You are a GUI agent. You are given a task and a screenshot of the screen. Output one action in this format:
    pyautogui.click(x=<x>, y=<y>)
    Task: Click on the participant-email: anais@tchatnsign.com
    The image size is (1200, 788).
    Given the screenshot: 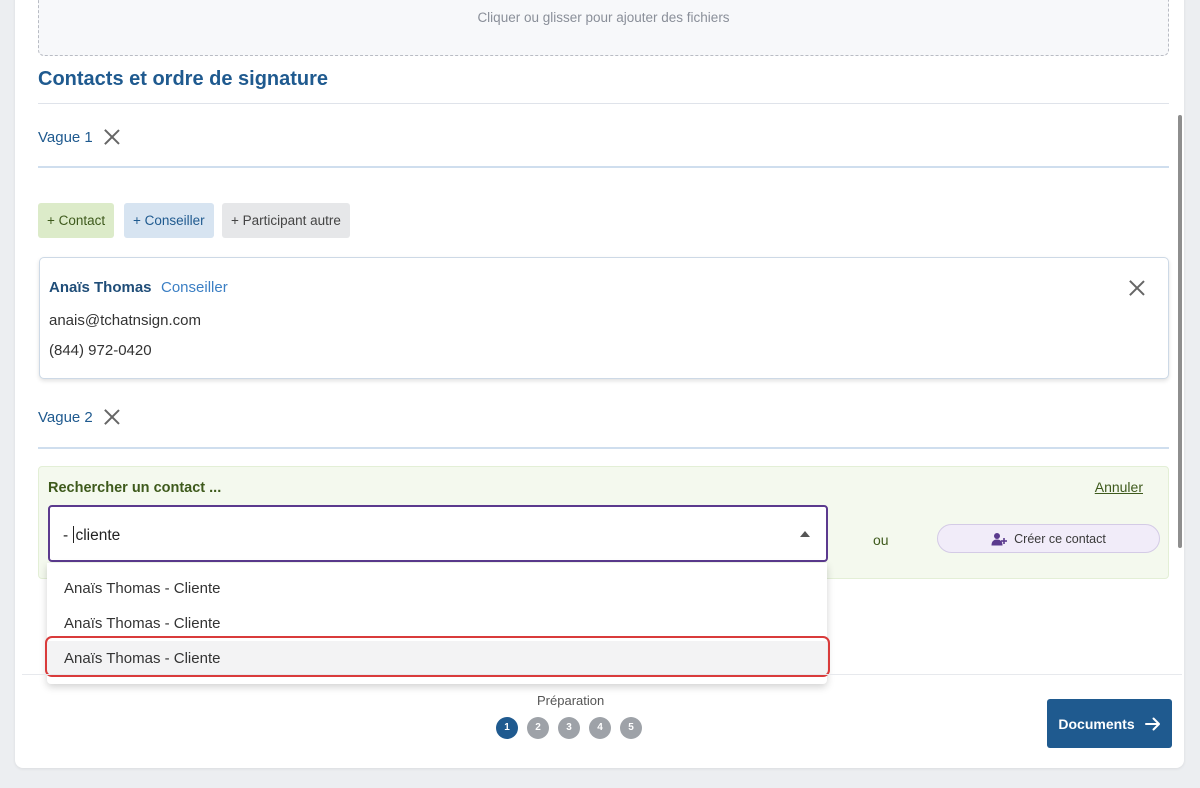 What is the action you would take?
    pyautogui.click(x=125, y=320)
    